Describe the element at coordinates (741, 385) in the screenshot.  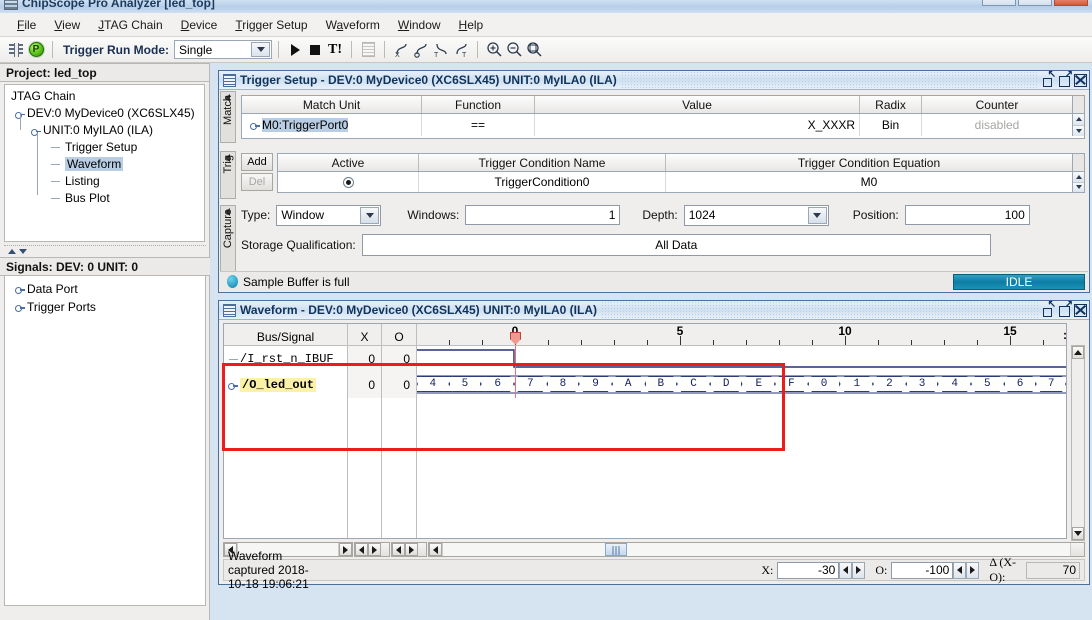
I see `waveform-trace-bus: 0456789ABCDEF01234567` at that location.